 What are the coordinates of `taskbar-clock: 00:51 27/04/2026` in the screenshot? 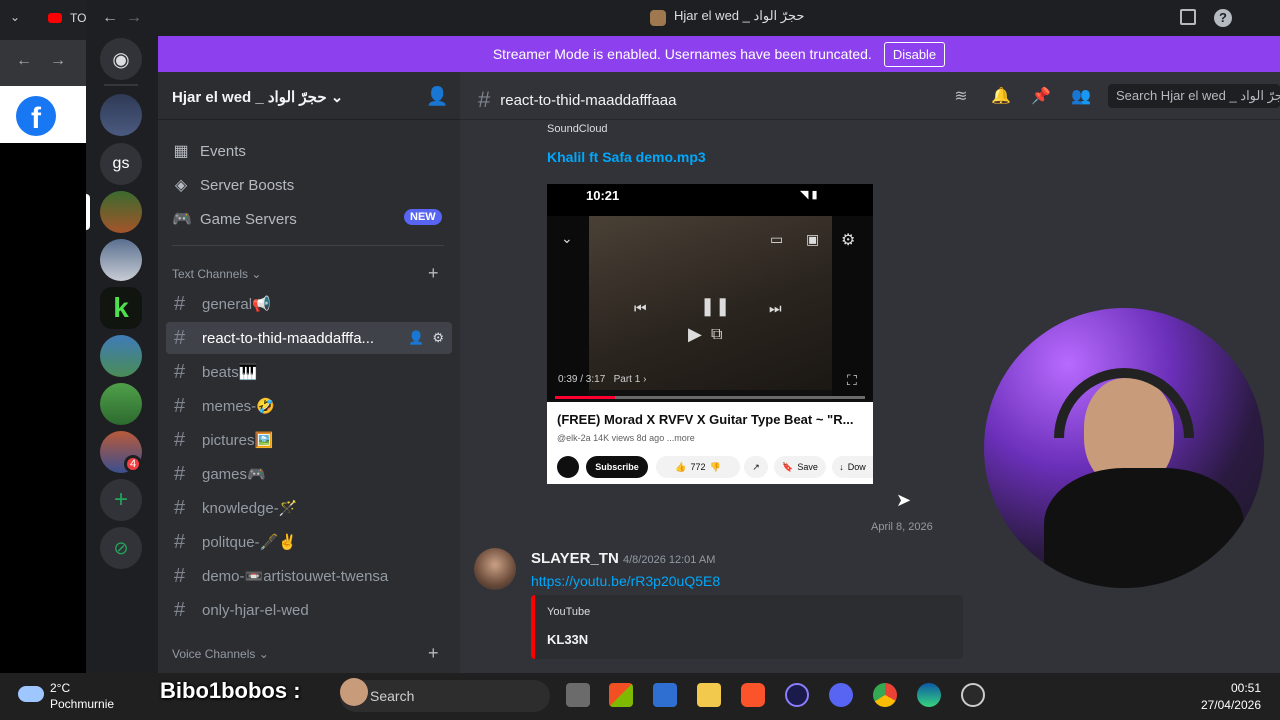 It's located at (1230, 696).